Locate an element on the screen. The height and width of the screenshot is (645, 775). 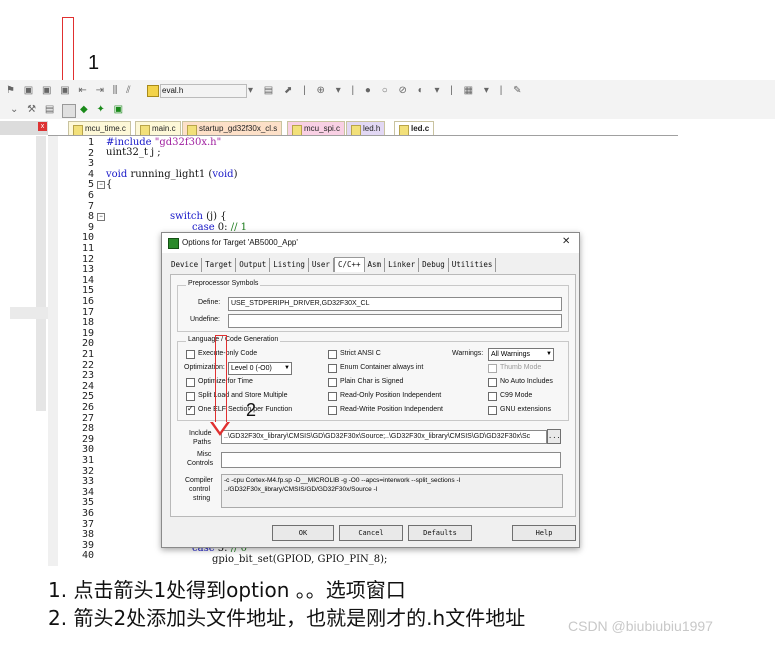
plain-char-label: Plain Char is Signed is located at coordinates (372, 381).